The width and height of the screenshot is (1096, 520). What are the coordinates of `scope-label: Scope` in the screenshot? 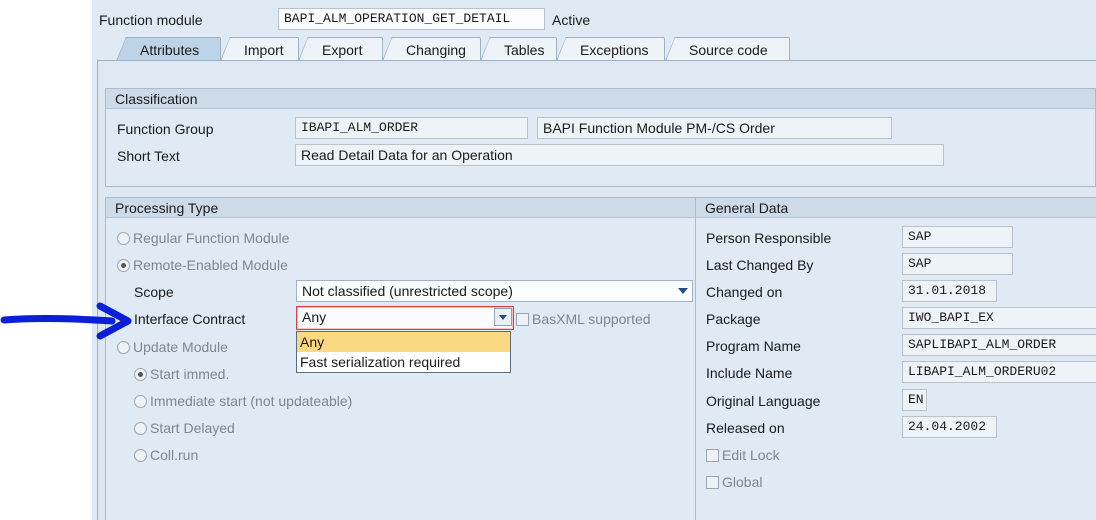 It's located at (154, 292).